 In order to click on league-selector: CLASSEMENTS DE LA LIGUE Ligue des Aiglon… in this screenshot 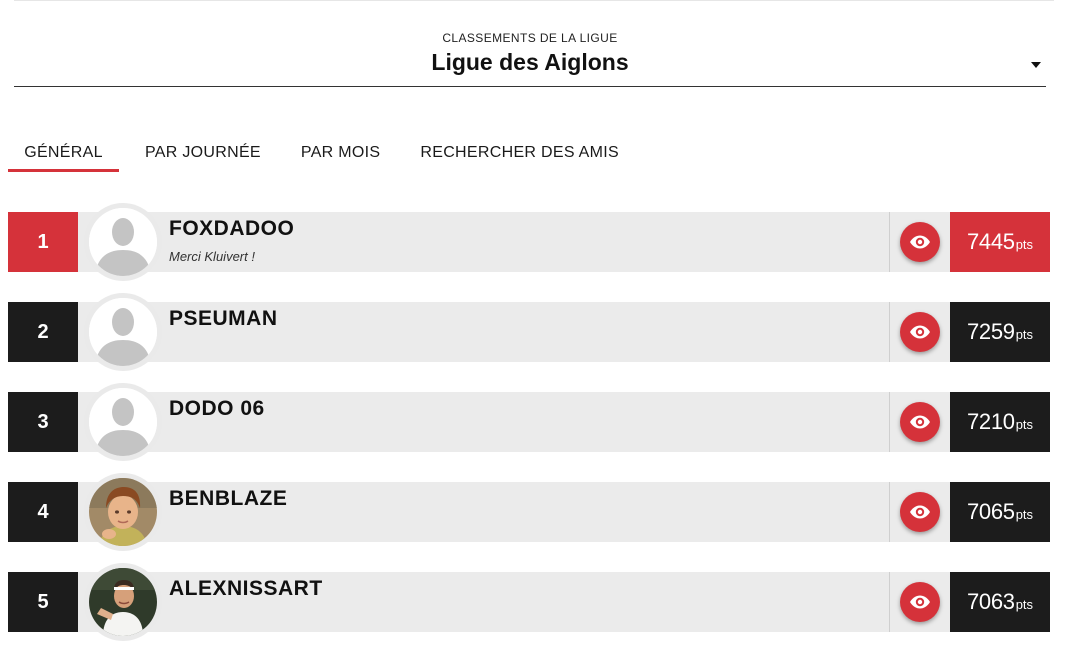, I will do `click(530, 58)`.